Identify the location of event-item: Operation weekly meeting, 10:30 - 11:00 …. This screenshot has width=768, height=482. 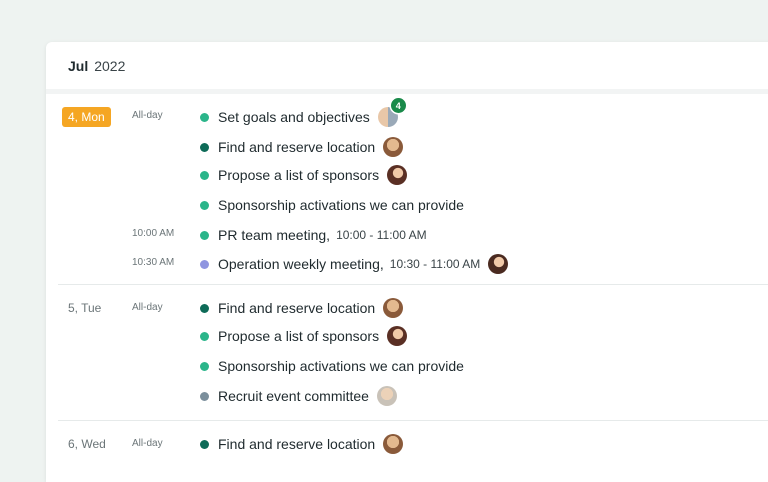
(354, 264).